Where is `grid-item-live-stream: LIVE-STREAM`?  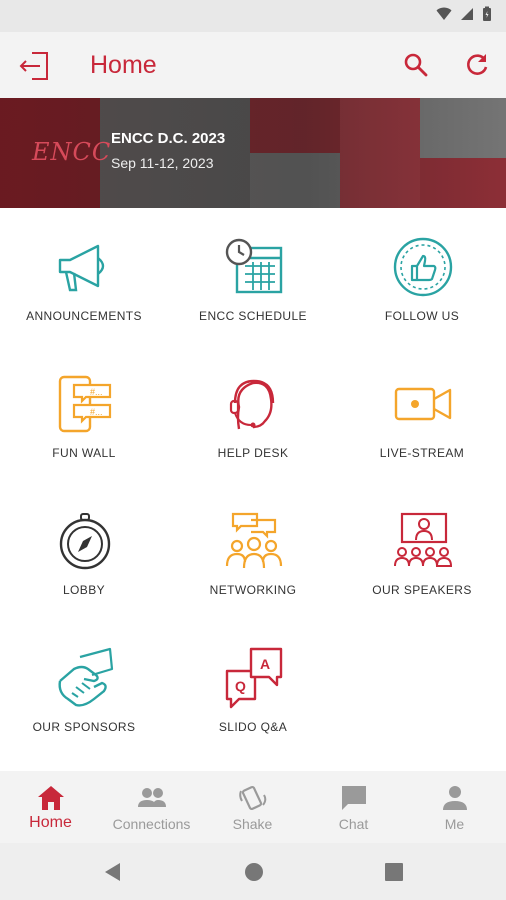 grid-item-live-stream: LIVE-STREAM is located at coordinates (422, 413).